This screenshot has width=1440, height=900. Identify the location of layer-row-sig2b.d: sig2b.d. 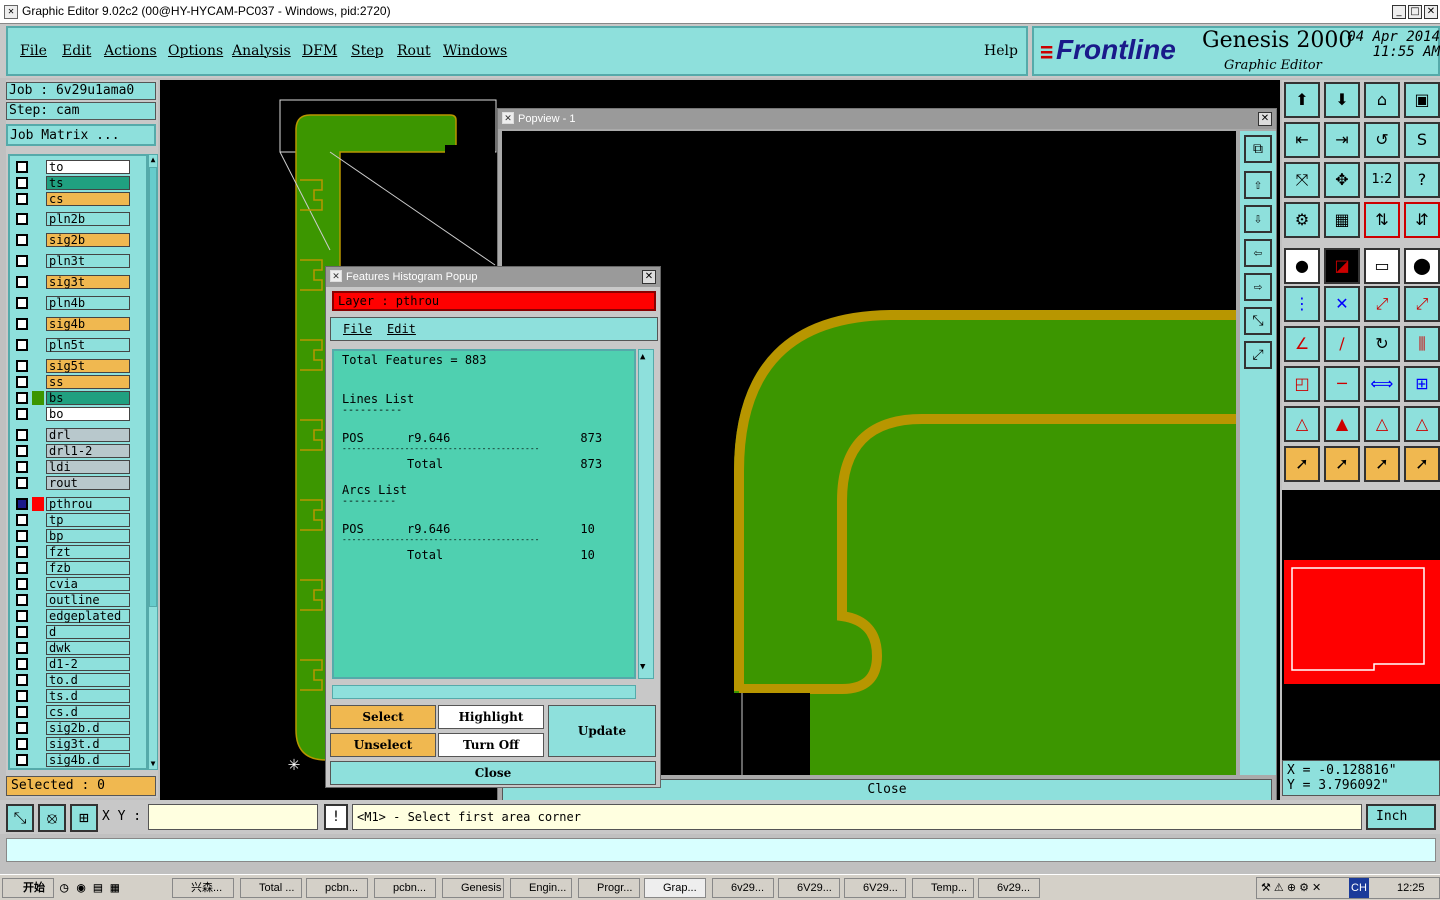
(80, 728).